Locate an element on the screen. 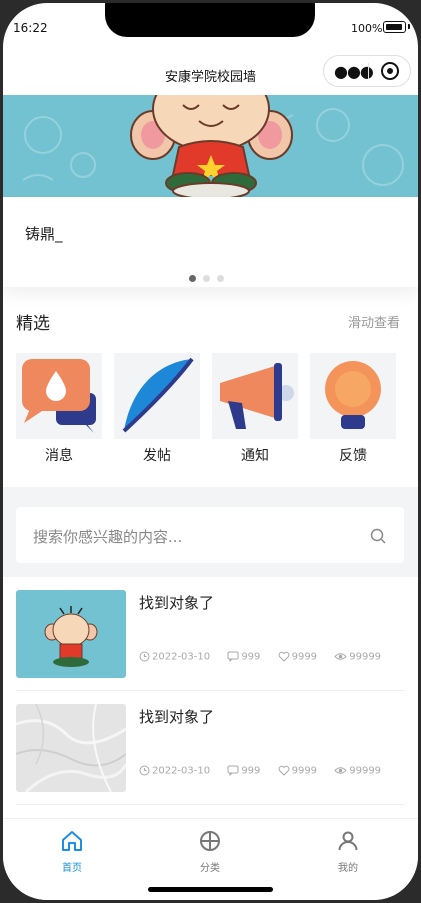 This screenshot has width=421, height=903. banner-caption-card: 铸鼎_ is located at coordinates (210, 242).